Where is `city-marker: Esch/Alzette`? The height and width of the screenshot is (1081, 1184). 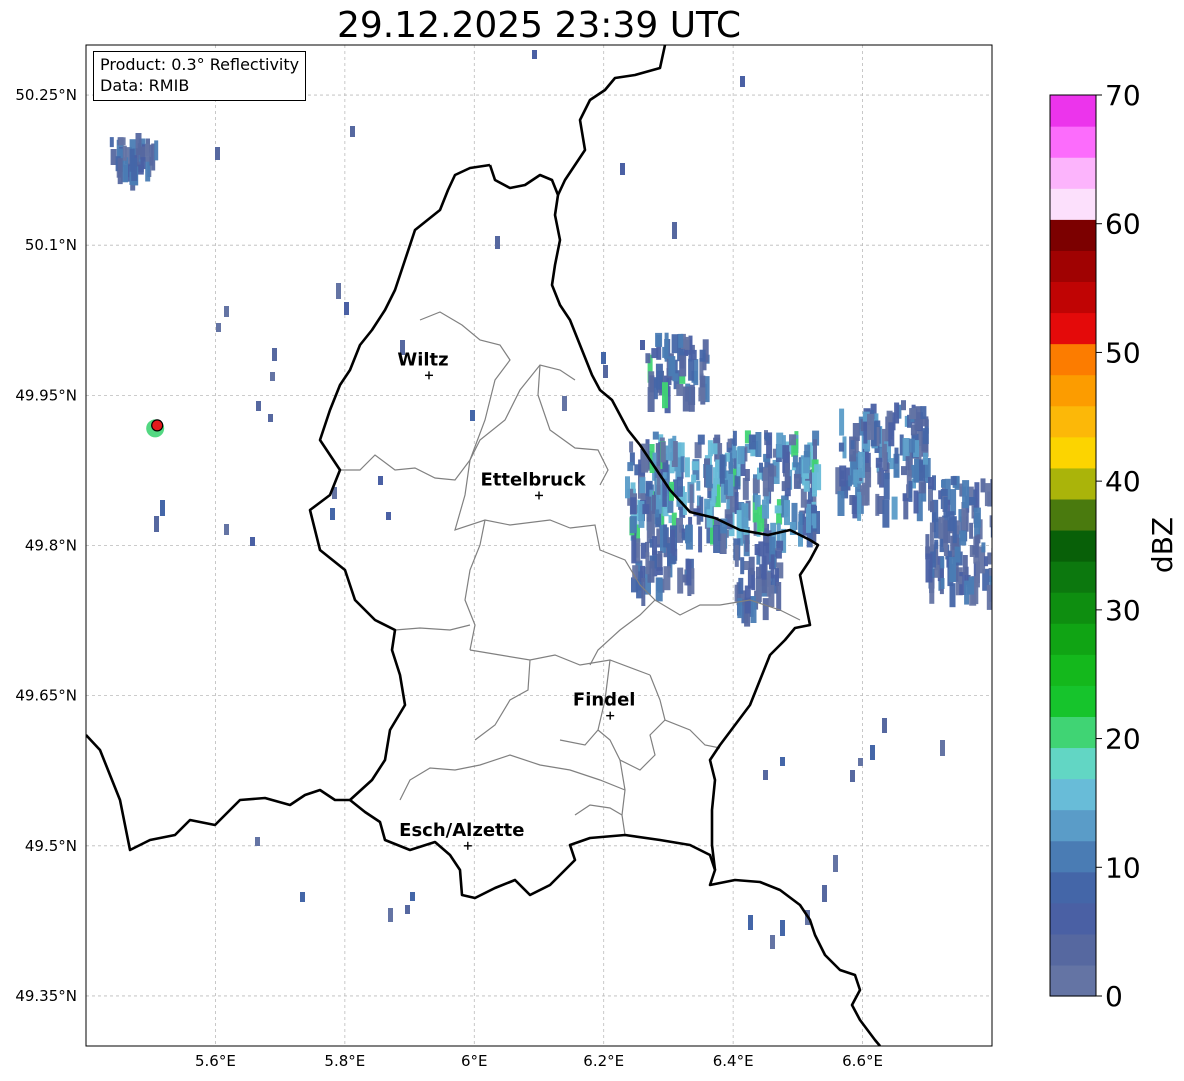
city-marker: Esch/Alzette is located at coordinates (461, 835).